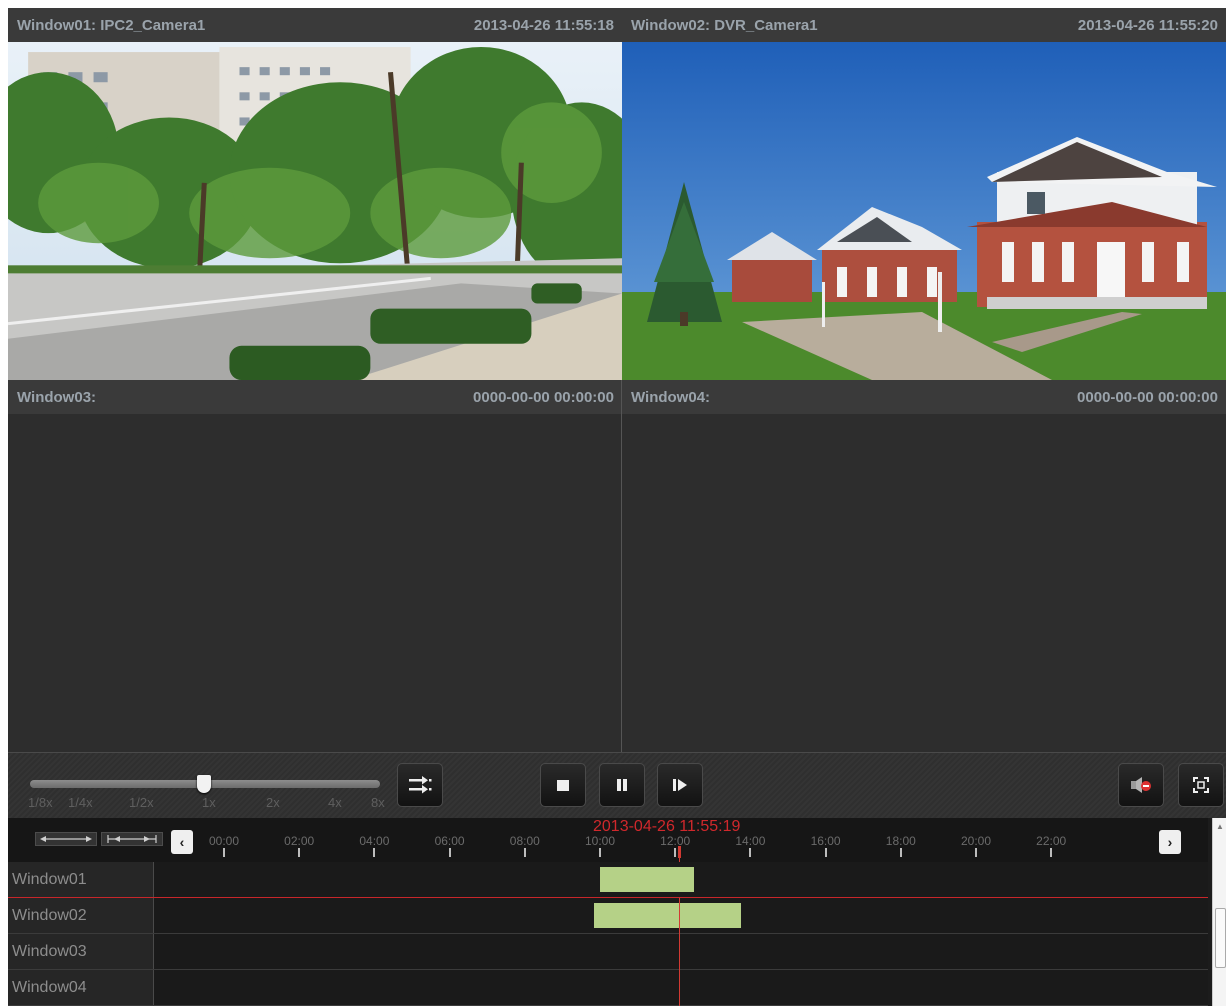 The image size is (1226, 1006). I want to click on hour-tick-label: 14:00, so click(750, 841).